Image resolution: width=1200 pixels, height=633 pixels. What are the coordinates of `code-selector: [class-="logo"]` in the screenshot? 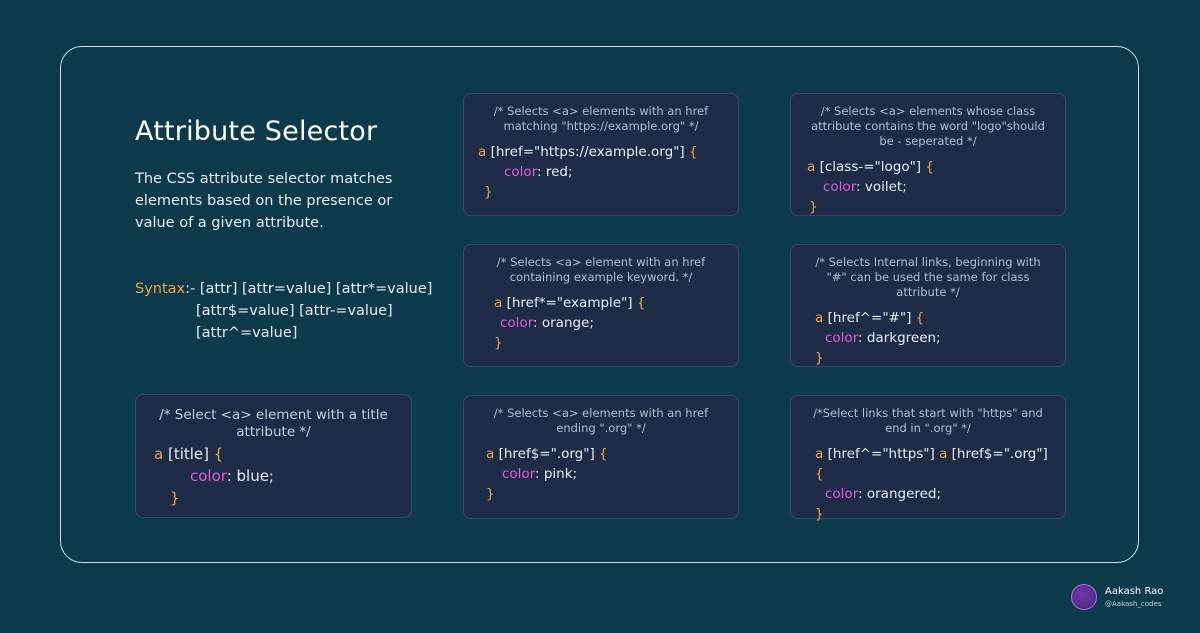 It's located at (870, 167).